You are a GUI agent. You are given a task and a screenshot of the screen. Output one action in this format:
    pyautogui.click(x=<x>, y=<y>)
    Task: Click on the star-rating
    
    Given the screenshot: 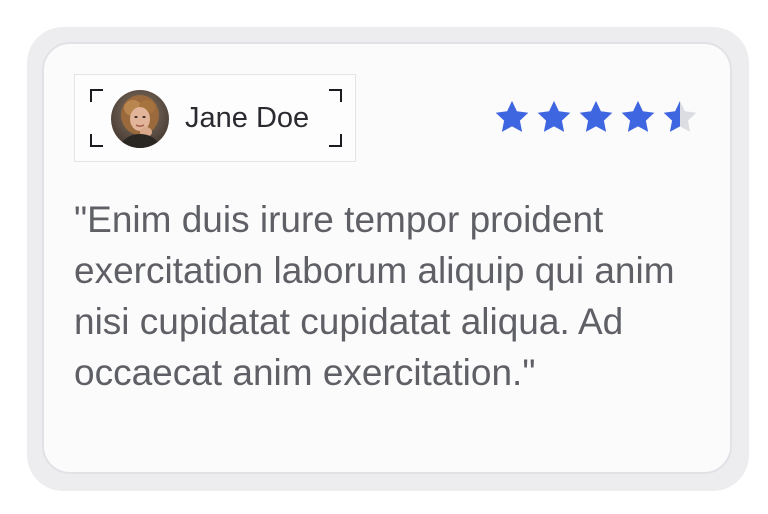 What is the action you would take?
    pyautogui.click(x=596, y=117)
    